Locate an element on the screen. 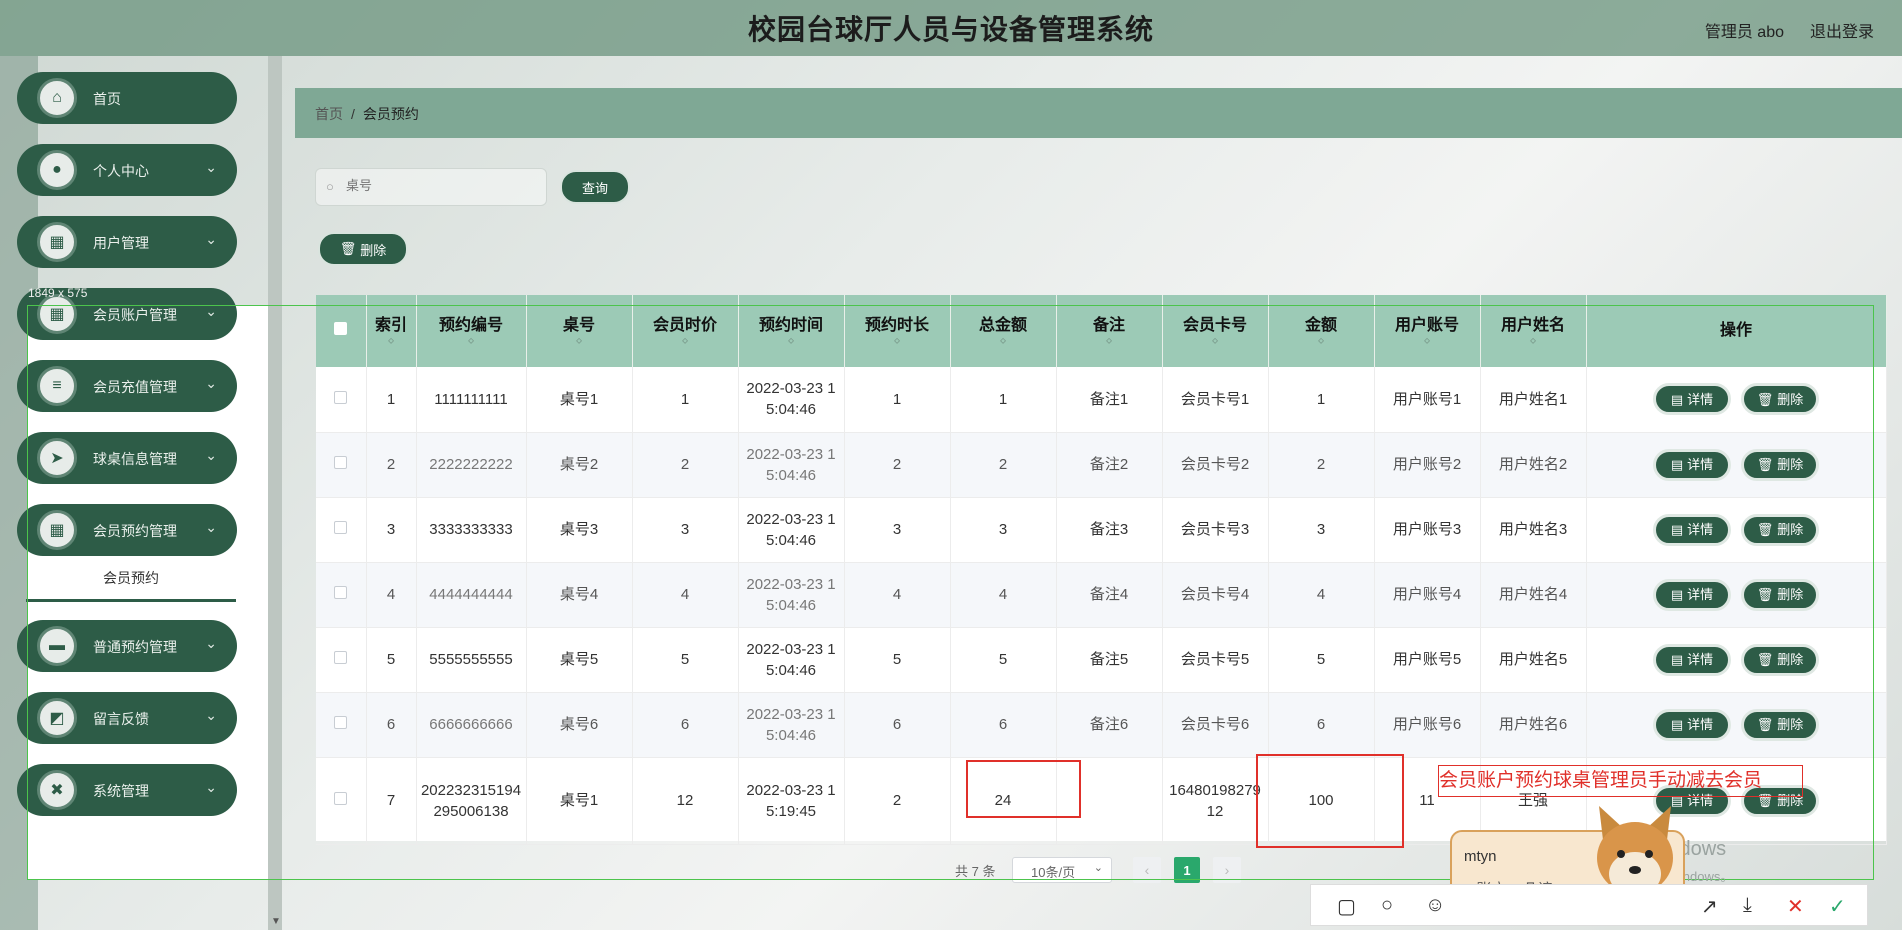 The width and height of the screenshot is (1902, 930). chevron-down-icon: ⌄ is located at coordinates (211, 643).